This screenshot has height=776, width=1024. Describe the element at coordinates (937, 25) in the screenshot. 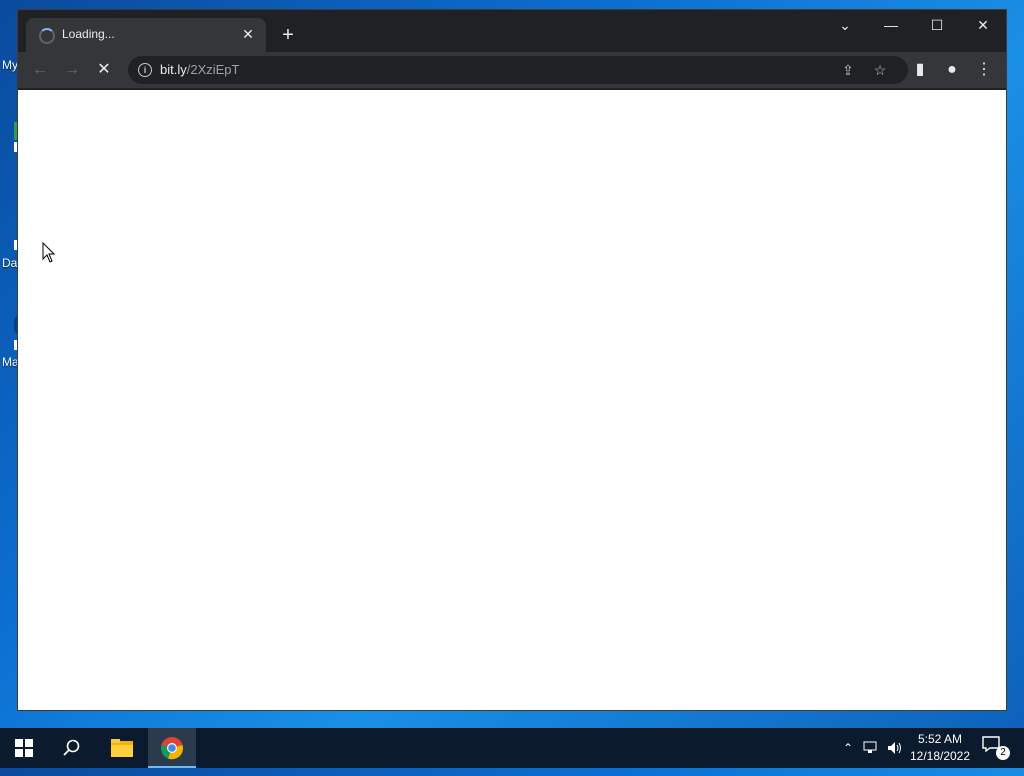

I see `maximize-button: ☐` at that location.